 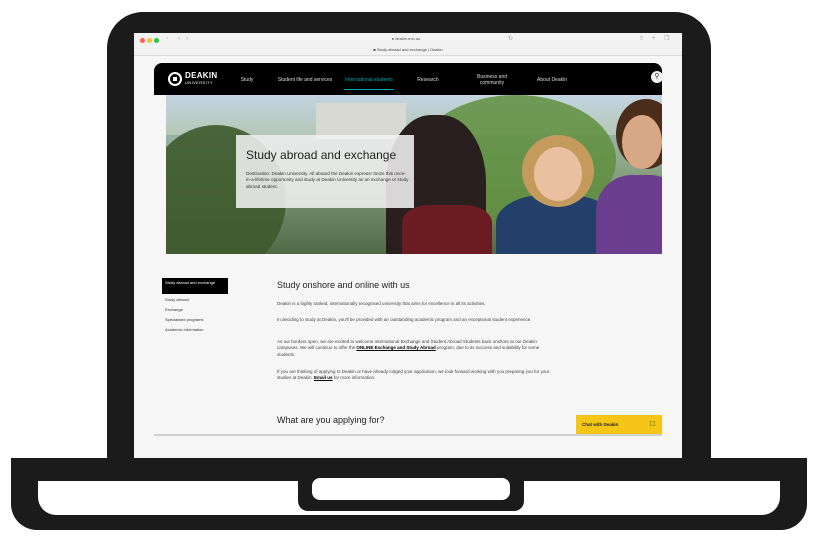 I want to click on hero-student-shirt, so click(x=629, y=214).